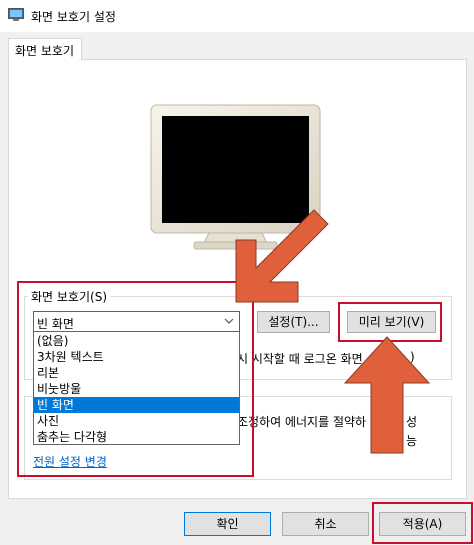  I want to click on up-arrow-icon, so click(387, 395).